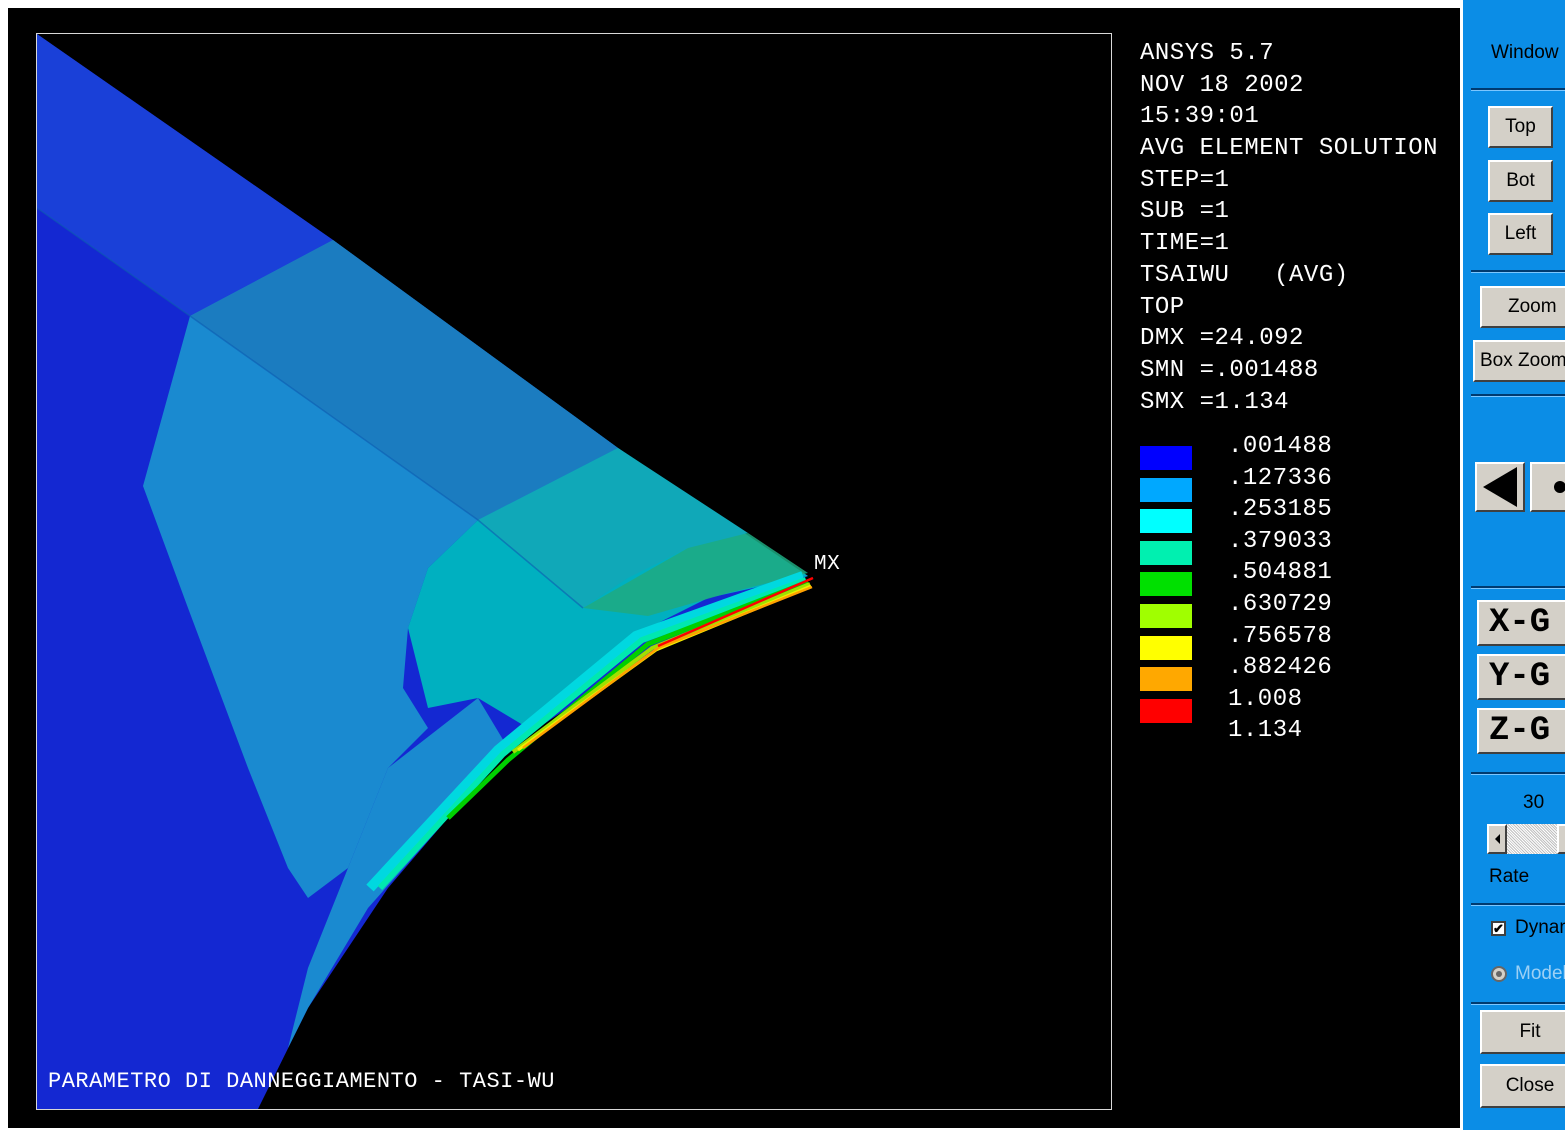  What do you see at coordinates (301, 1081) in the screenshot?
I see `plot-title: PARAMETRO DI DANNEGGIAMENTO - TASI-WU` at bounding box center [301, 1081].